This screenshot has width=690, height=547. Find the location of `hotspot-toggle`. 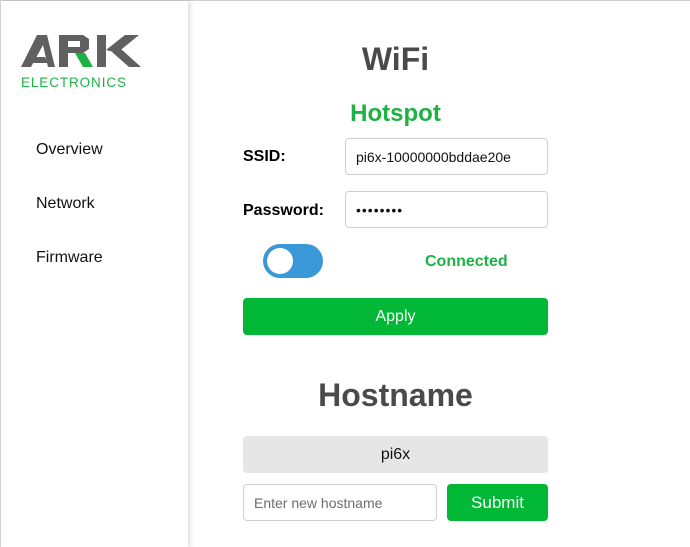

hotspot-toggle is located at coordinates (293, 261).